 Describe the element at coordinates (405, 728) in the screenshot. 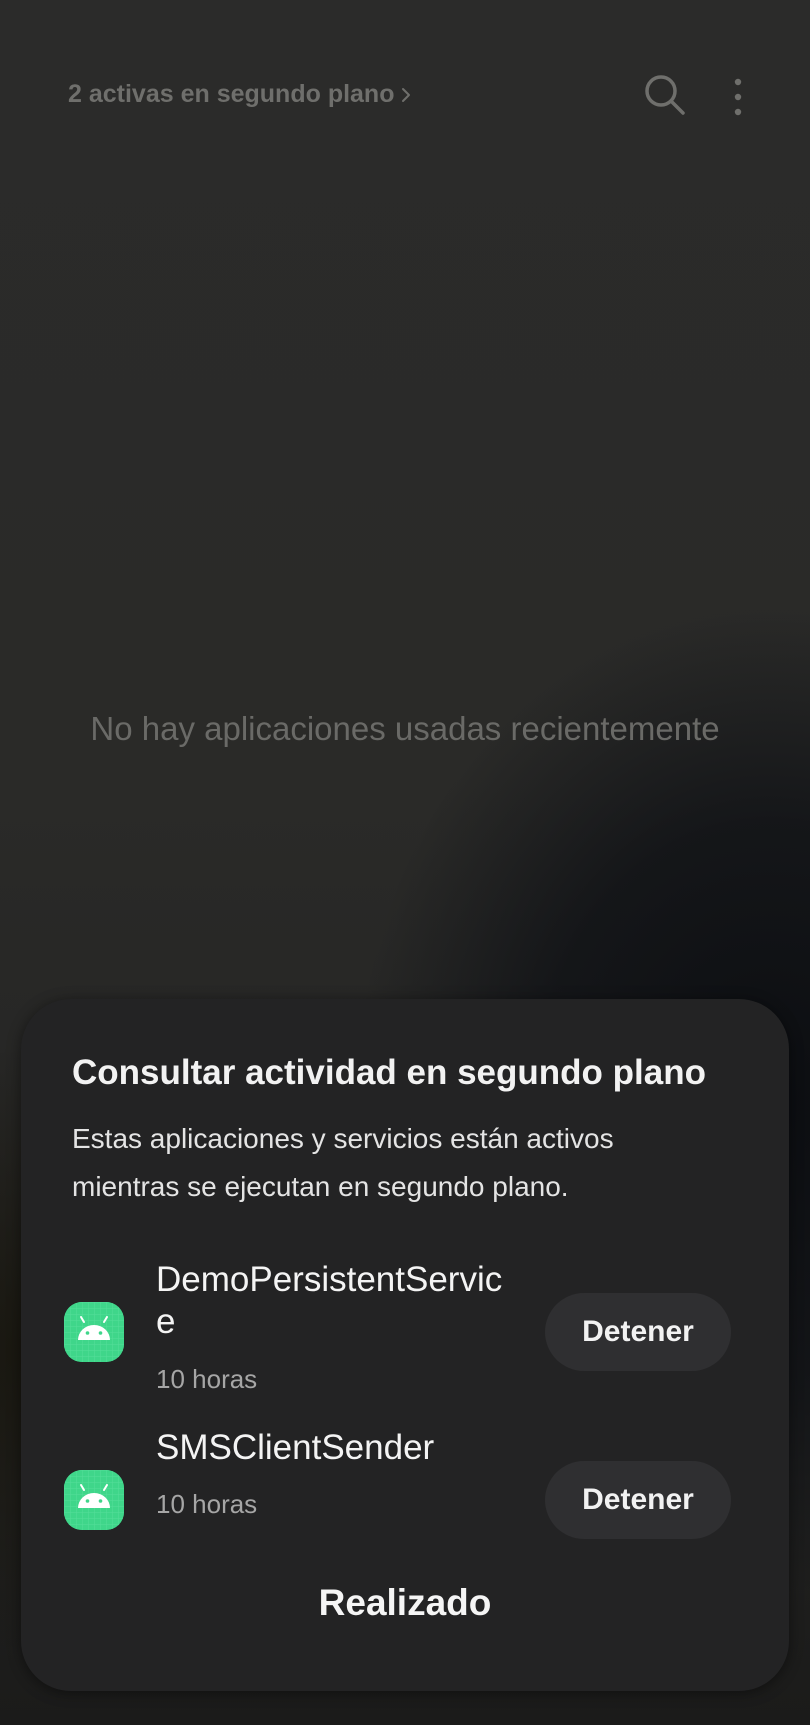

I see `no-recent-apps-message: No hay aplicaciones usadas recientemente` at that location.